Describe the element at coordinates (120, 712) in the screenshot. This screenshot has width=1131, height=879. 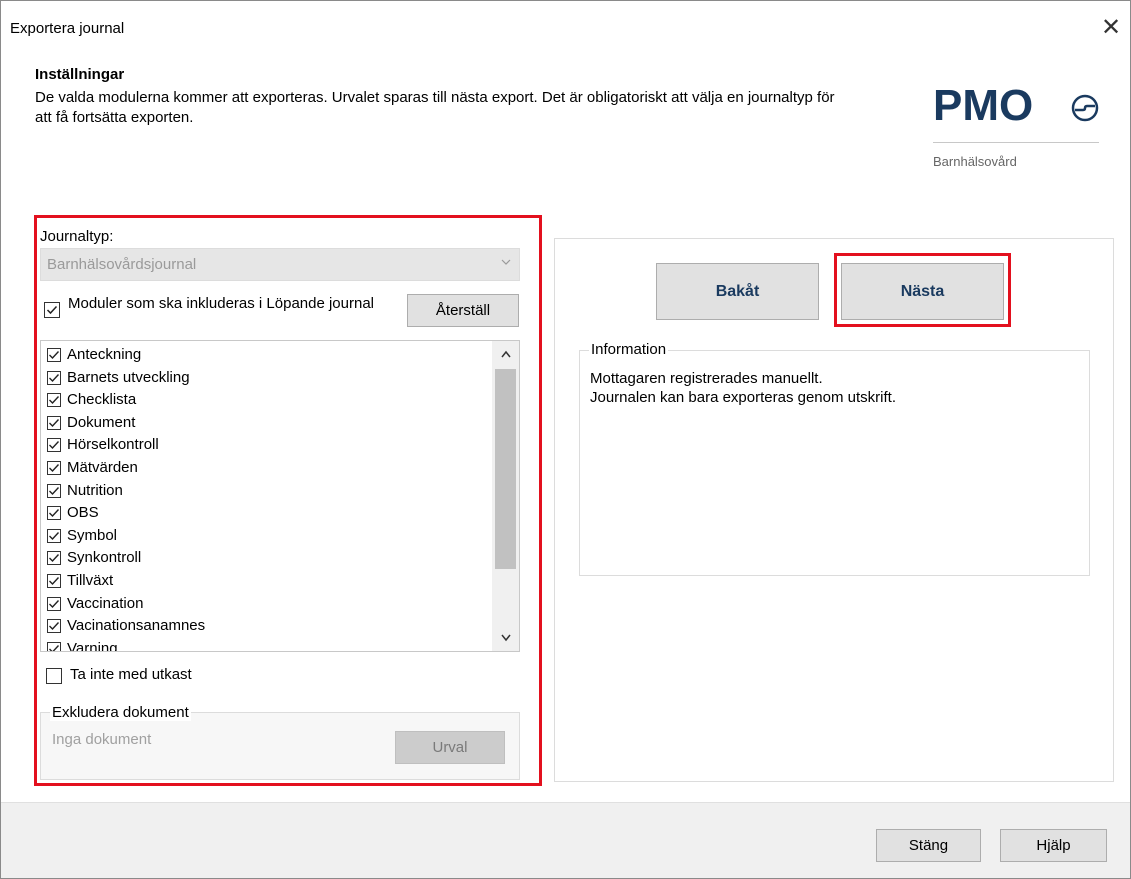
I see `exclude-documents-legend: Exkludera dokument` at that location.